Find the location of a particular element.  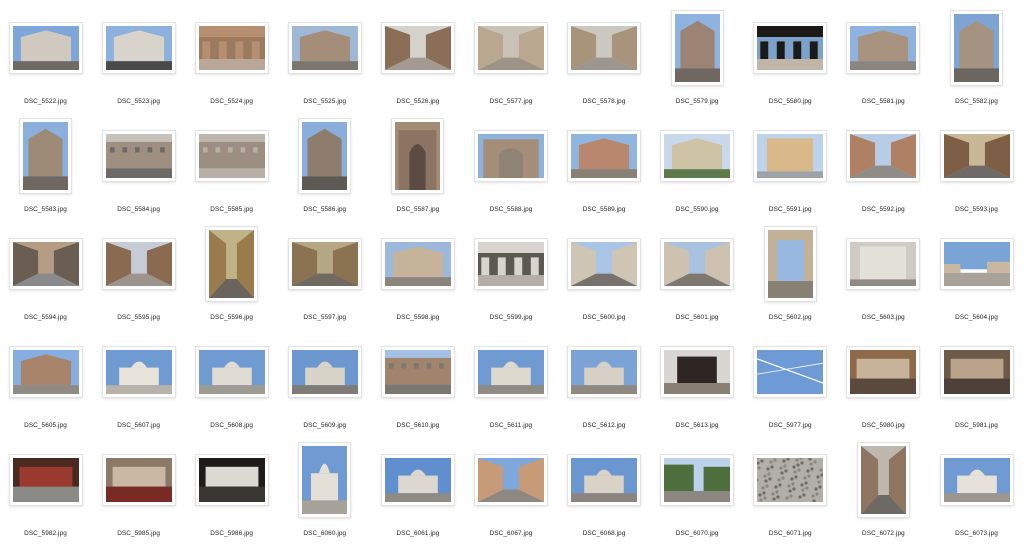

file-item: DSC_5582.jpg is located at coordinates (976, 62).